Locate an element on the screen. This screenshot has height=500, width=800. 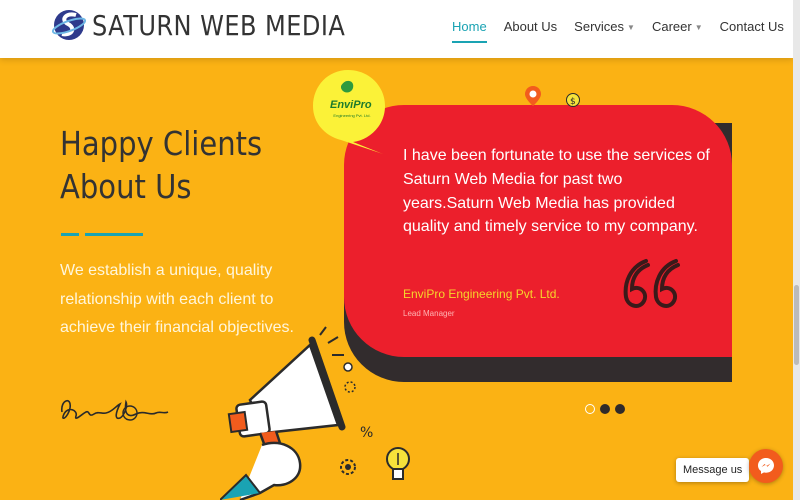
nav-about-us: About Us is located at coordinates (530, 26).